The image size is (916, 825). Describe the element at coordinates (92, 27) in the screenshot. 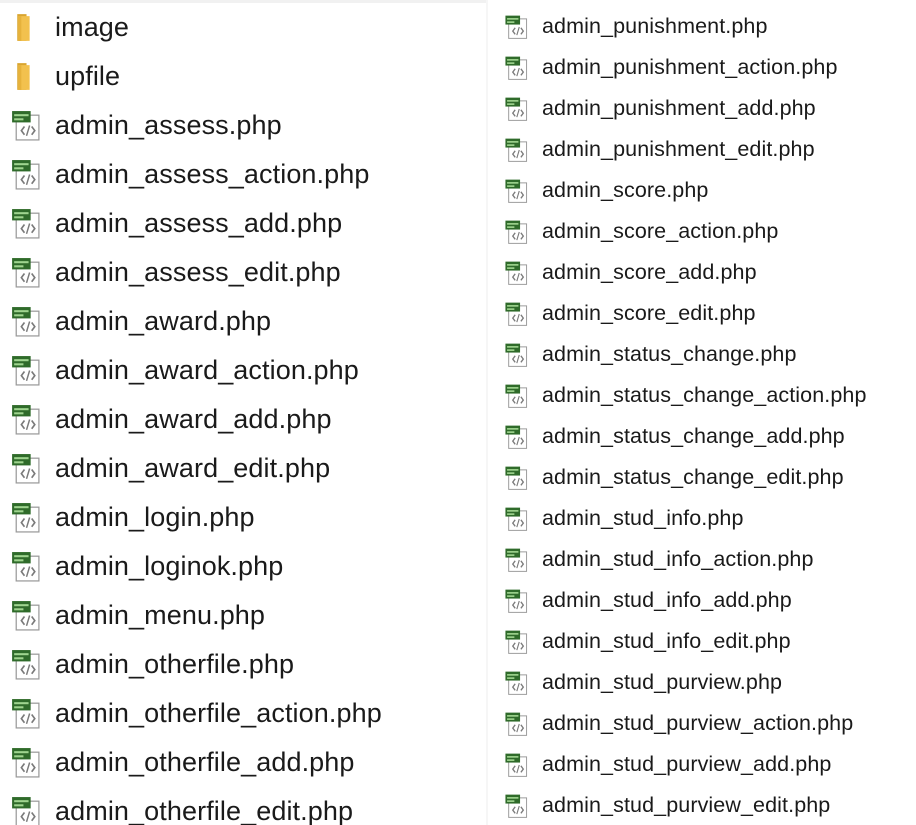

I see `file-name: image` at that location.